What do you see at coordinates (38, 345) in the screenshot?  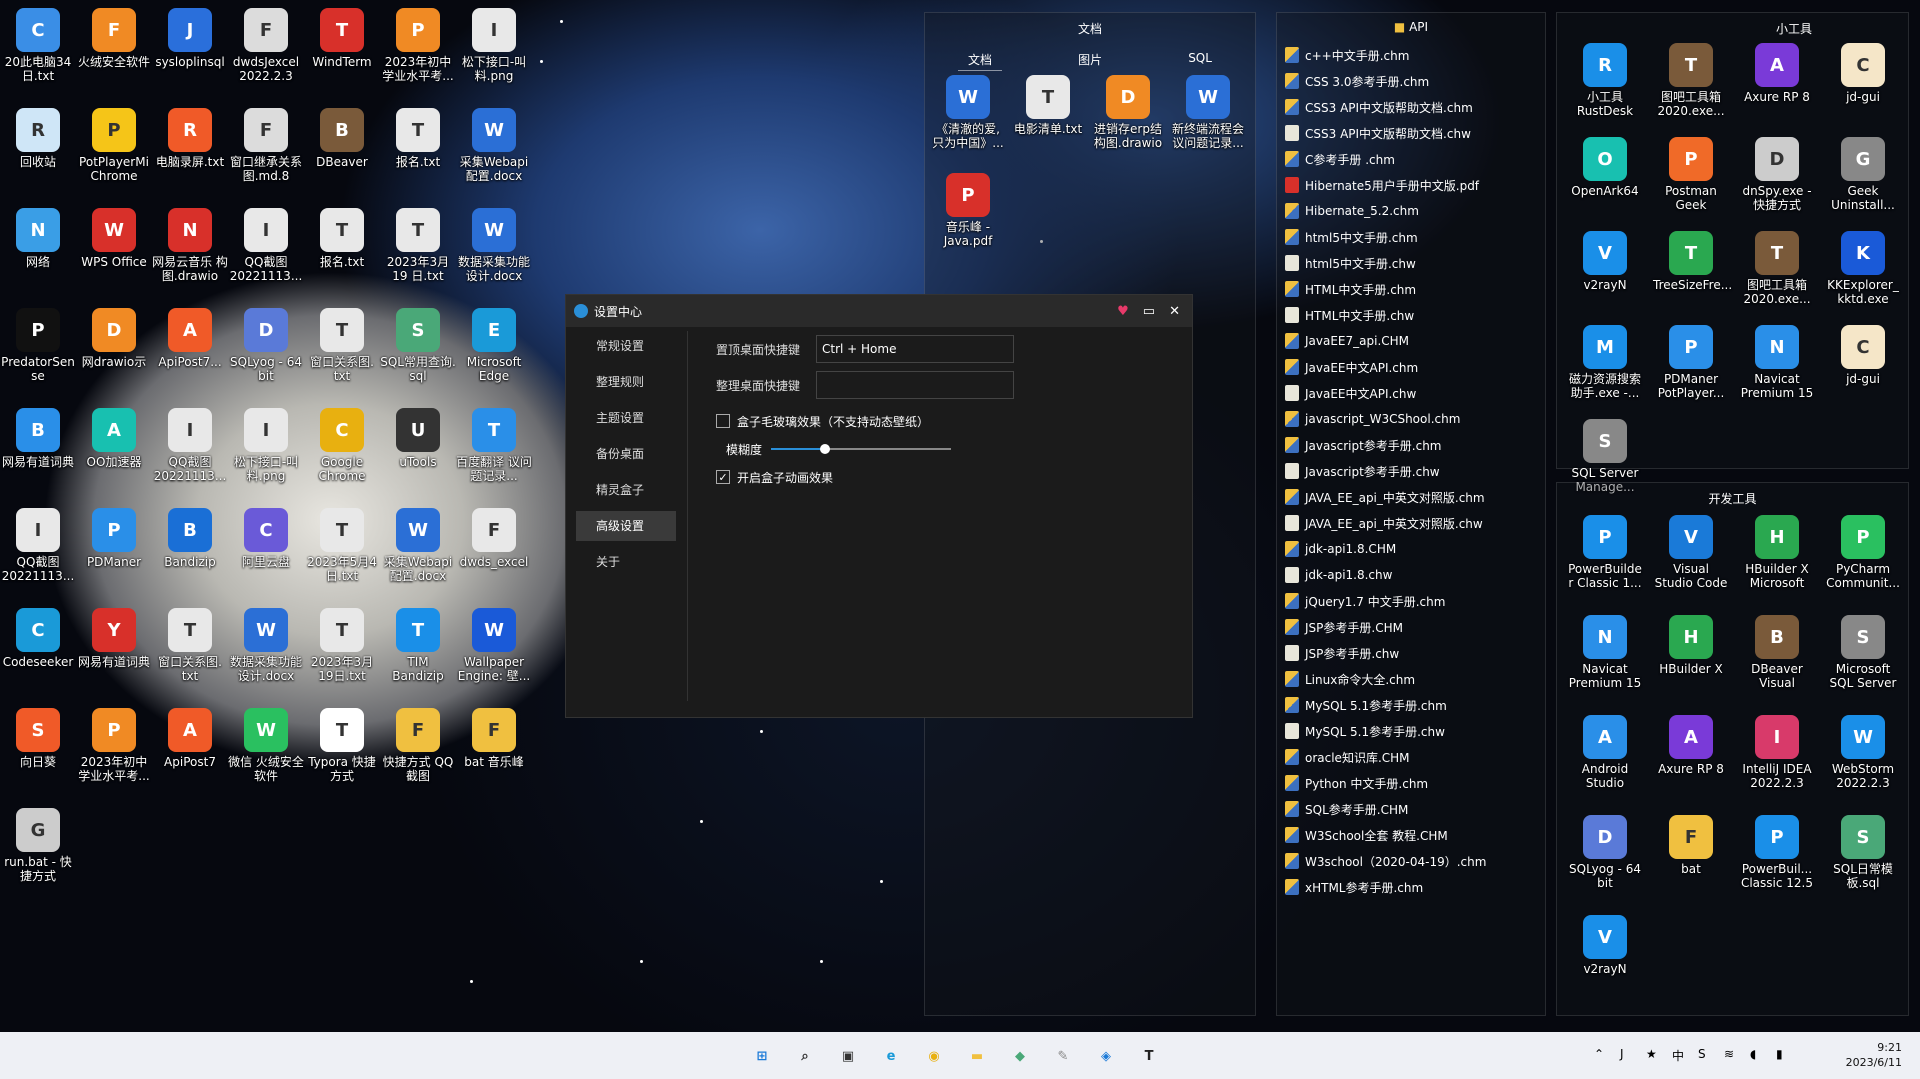 I see `desktop-icon: P PredatorSen se` at bounding box center [38, 345].